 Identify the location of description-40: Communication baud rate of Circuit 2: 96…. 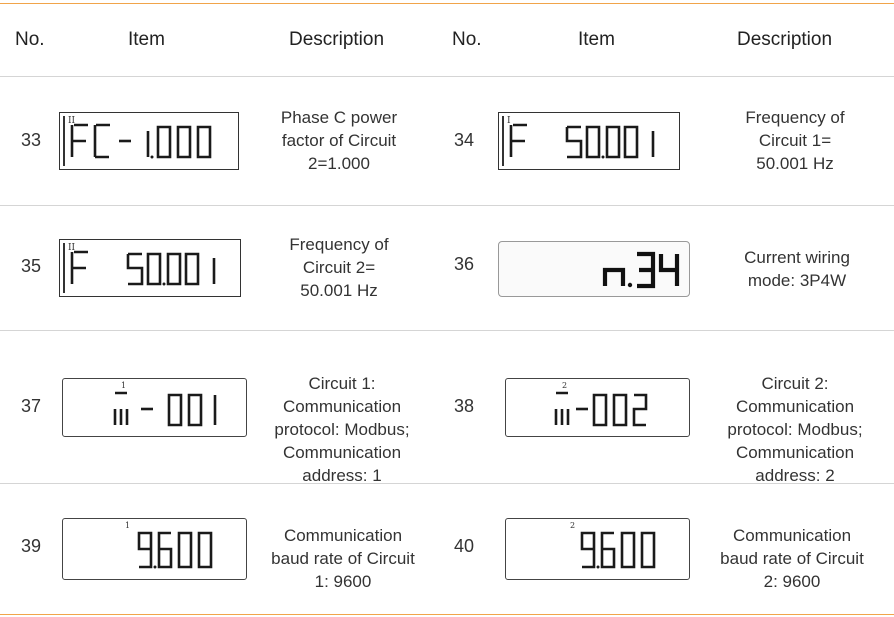
(792, 558).